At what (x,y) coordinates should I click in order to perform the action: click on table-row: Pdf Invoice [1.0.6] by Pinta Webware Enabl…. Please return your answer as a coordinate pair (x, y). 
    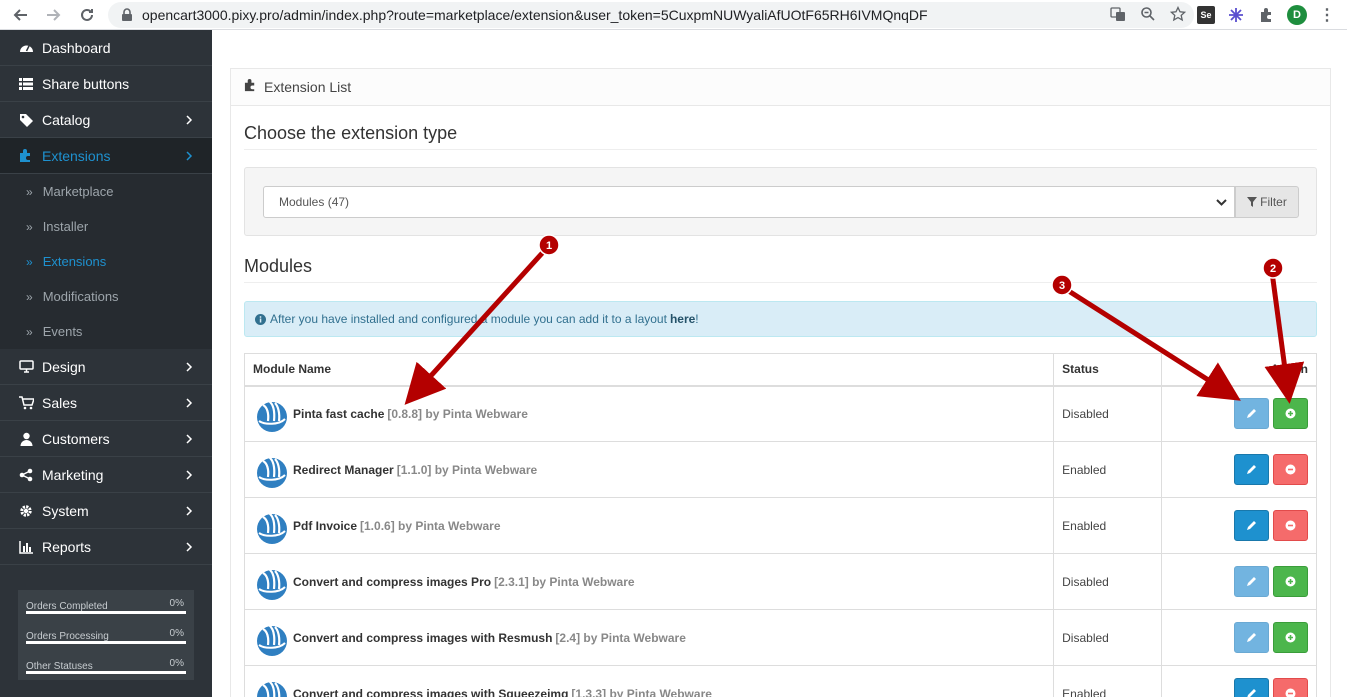
    Looking at the image, I should click on (780, 525).